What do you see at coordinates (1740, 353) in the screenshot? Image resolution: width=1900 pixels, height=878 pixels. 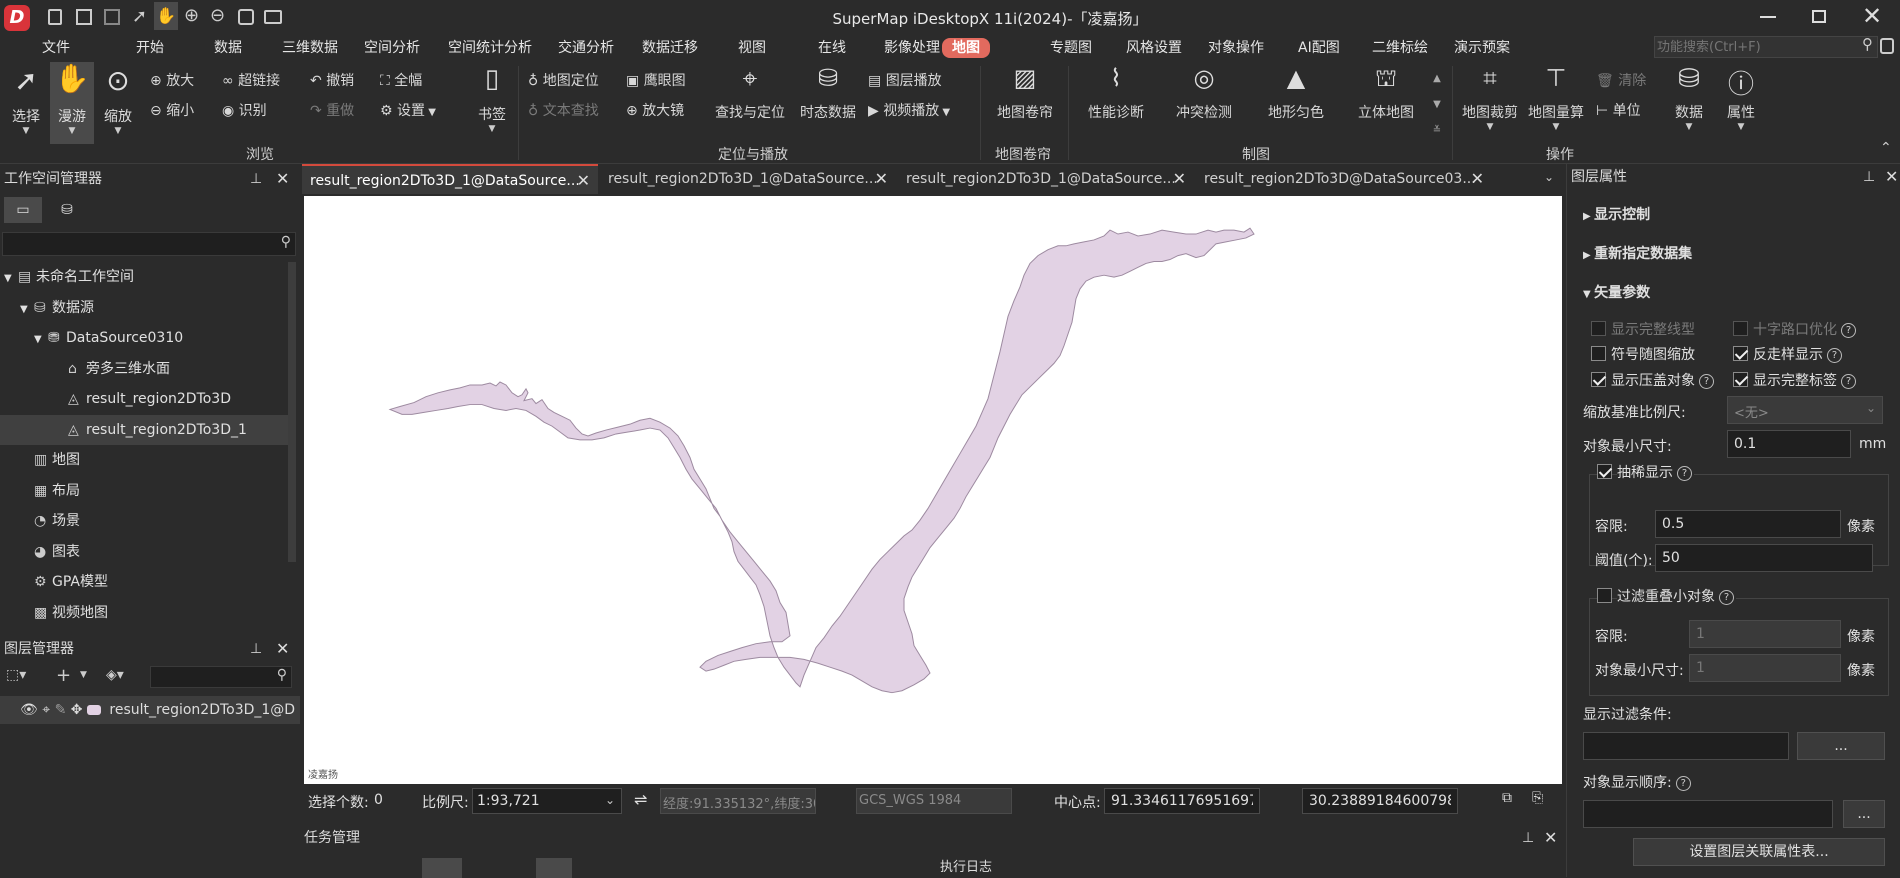 I see `antialias-checkbox` at bounding box center [1740, 353].